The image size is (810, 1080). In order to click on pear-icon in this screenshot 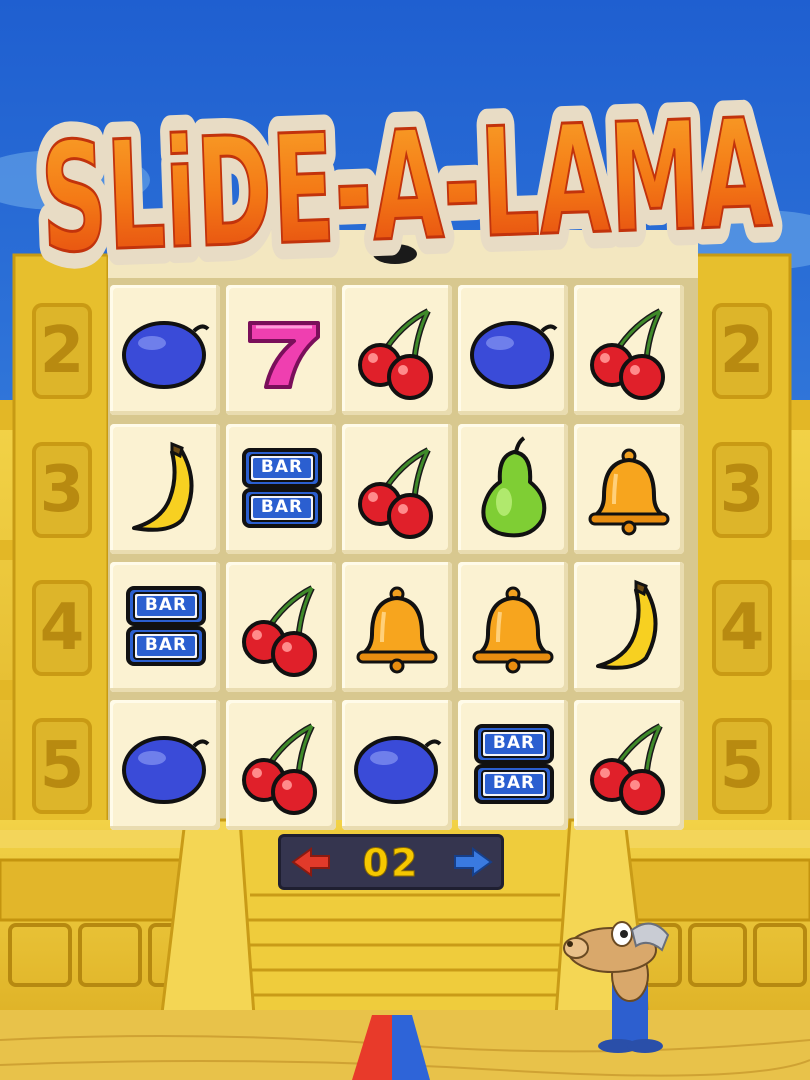, I will do `click(514, 487)`.